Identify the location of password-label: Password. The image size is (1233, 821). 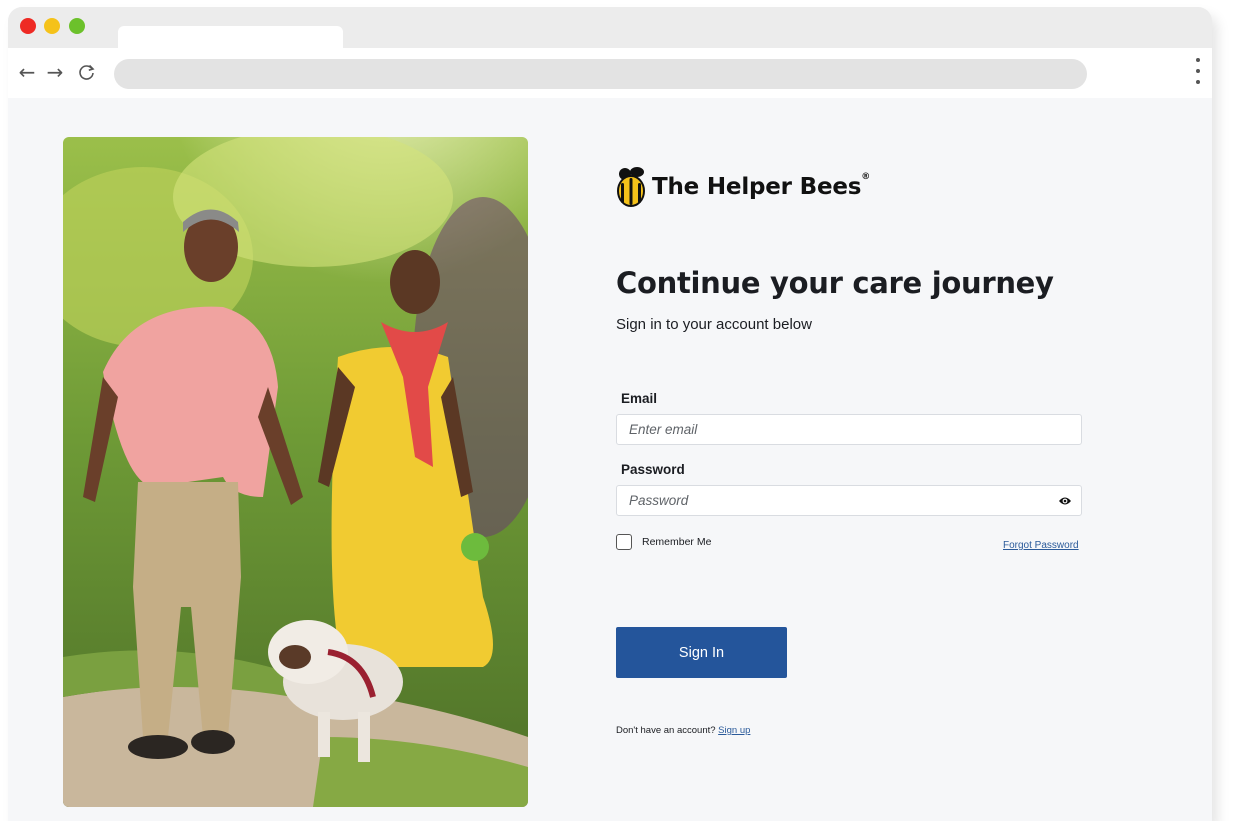
(653, 469).